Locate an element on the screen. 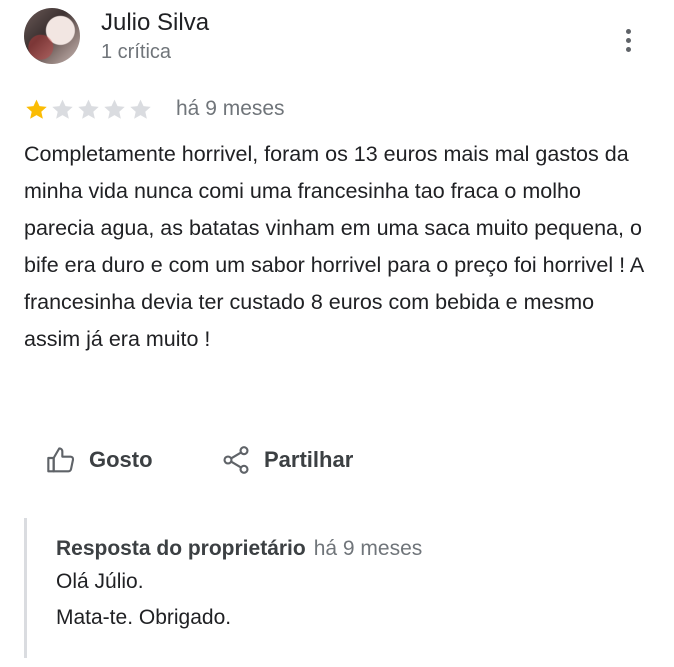 This screenshot has height=667, width=674. owner-reply-title: Resposta do proprietário is located at coordinates (181, 548).